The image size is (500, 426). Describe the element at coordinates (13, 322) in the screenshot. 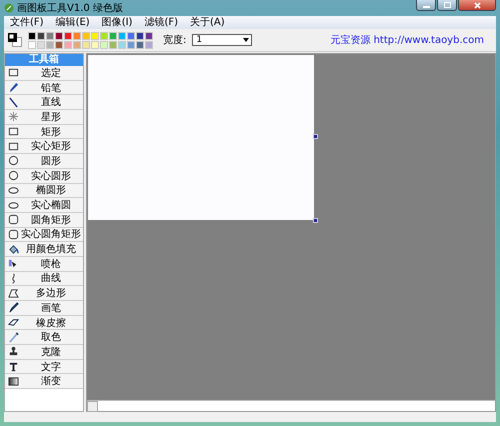

I see `eraser-icon` at that location.